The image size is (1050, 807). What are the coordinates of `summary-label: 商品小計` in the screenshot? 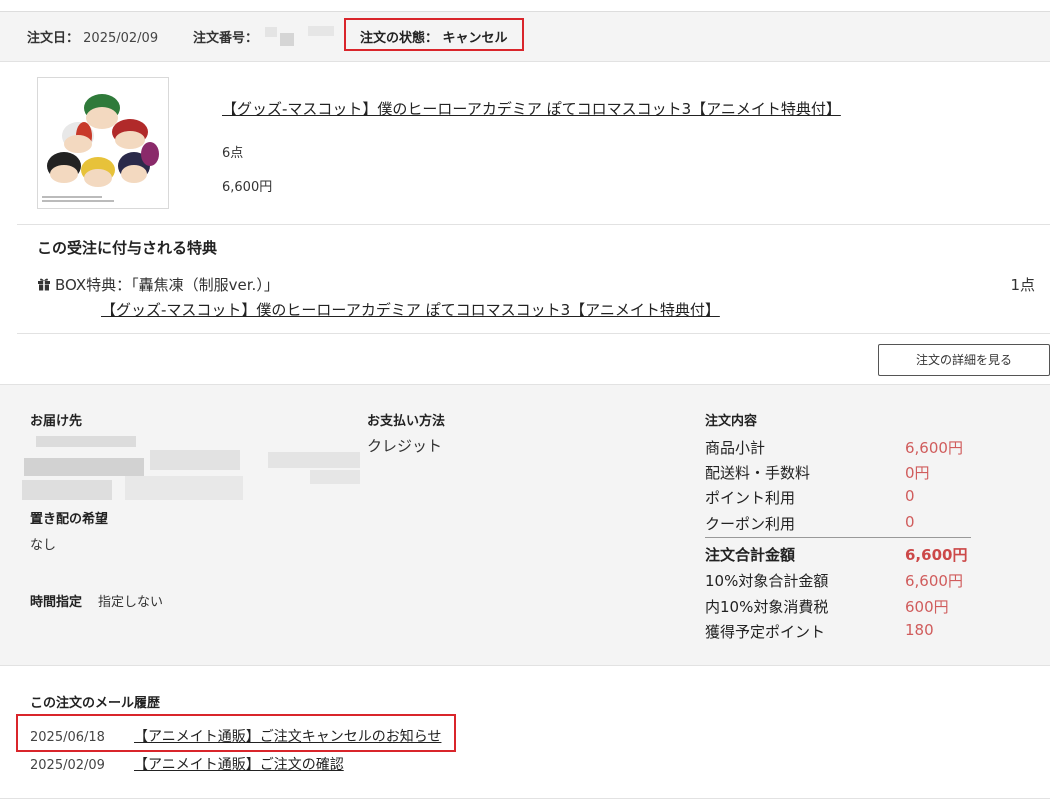 It's located at (735, 448).